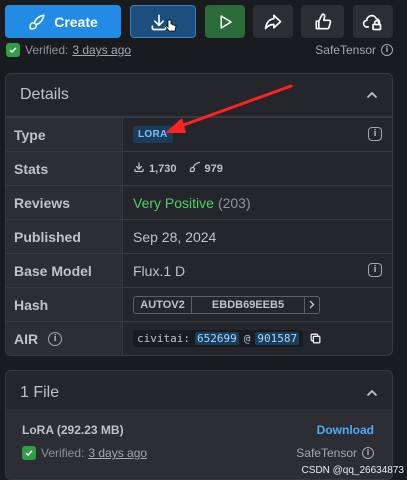  What do you see at coordinates (198, 430) in the screenshot?
I see `file-row: LoRA (292.23 MB) Download` at bounding box center [198, 430].